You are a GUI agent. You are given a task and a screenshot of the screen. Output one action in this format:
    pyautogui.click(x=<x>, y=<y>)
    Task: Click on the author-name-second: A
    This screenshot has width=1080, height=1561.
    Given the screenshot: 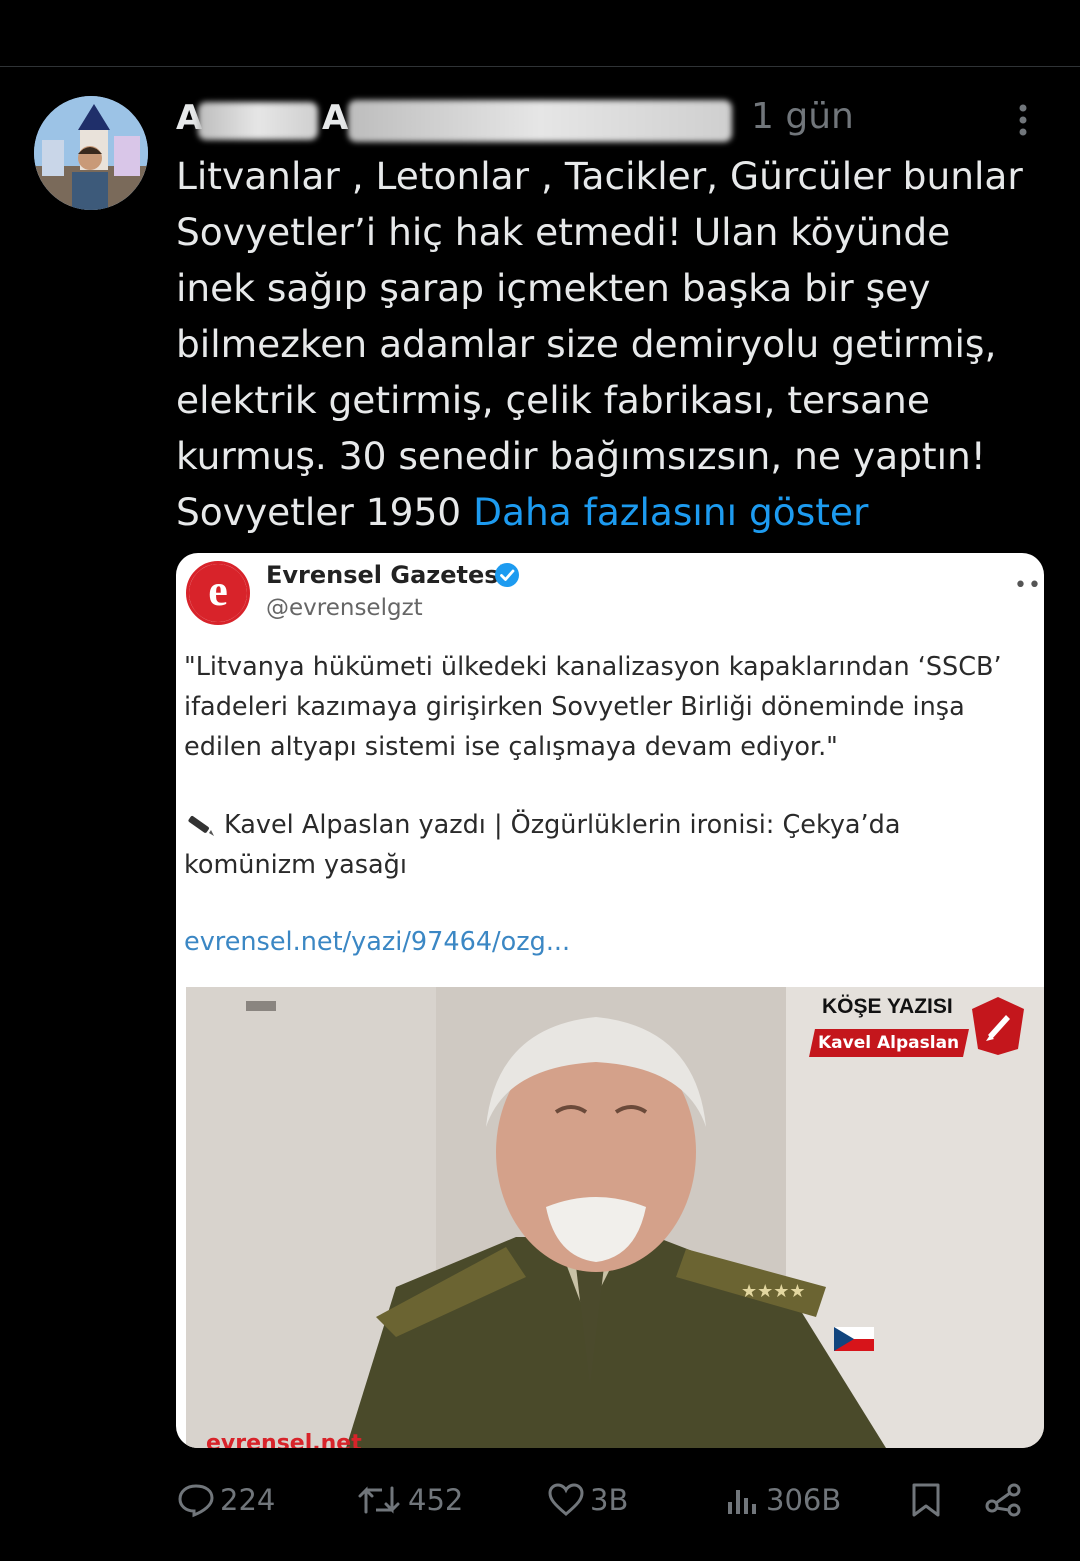 What is the action you would take?
    pyautogui.click(x=335, y=118)
    